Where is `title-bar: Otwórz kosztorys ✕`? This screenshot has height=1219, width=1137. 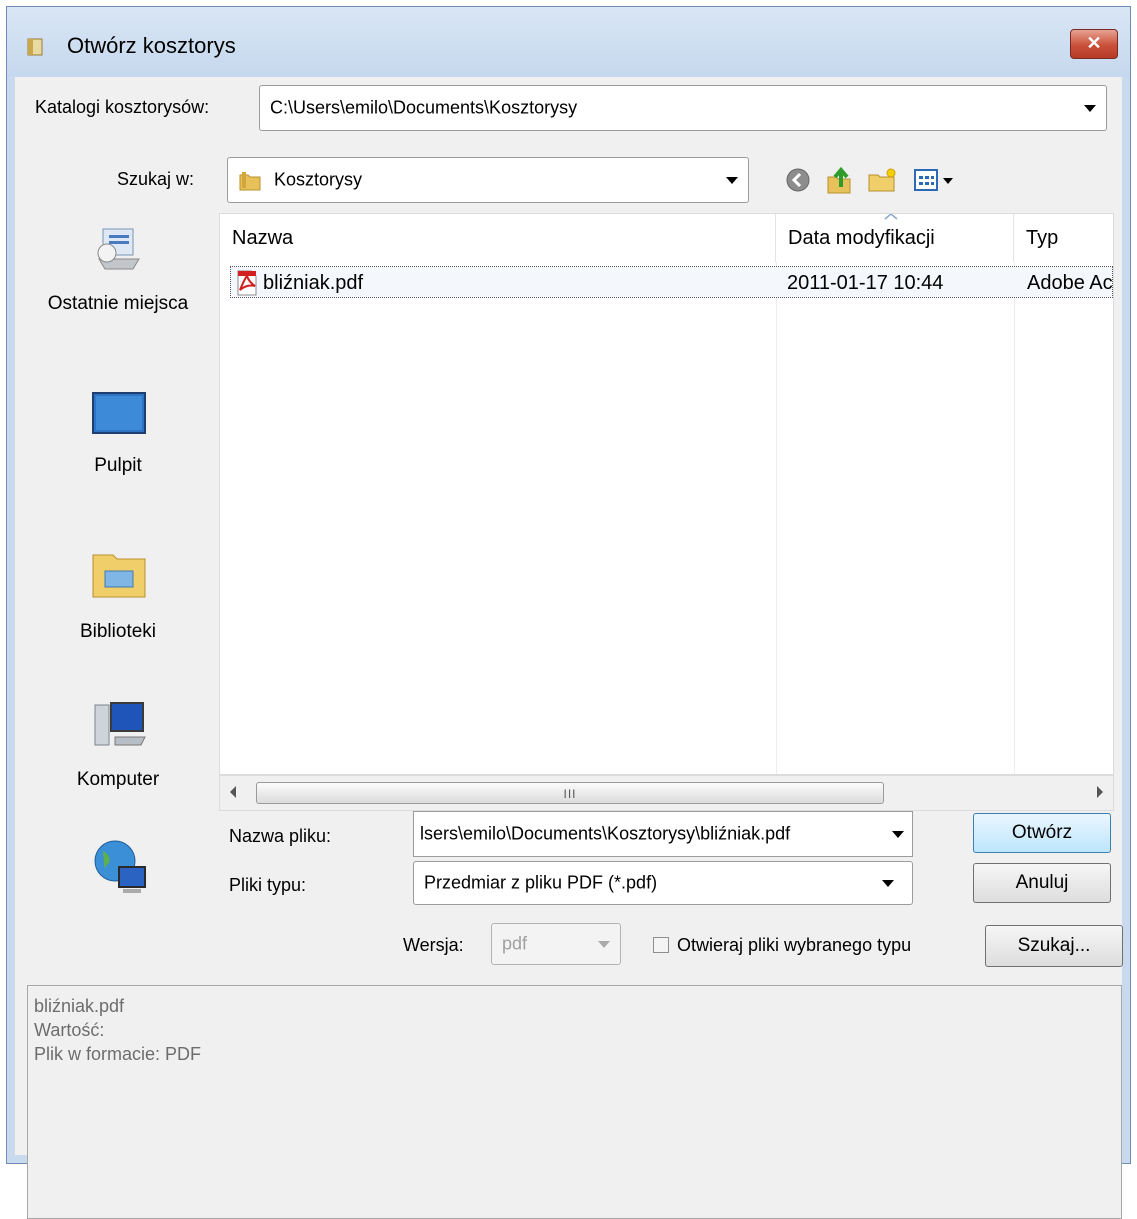
title-bar: Otwórz kosztorys ✕ is located at coordinates (568, 42).